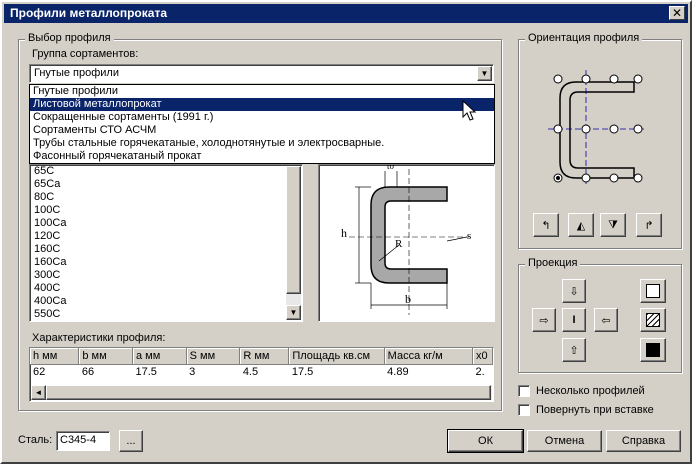 This screenshot has height=464, width=692. I want to click on characteristics-scrollbar: ◄, so click(261, 392).